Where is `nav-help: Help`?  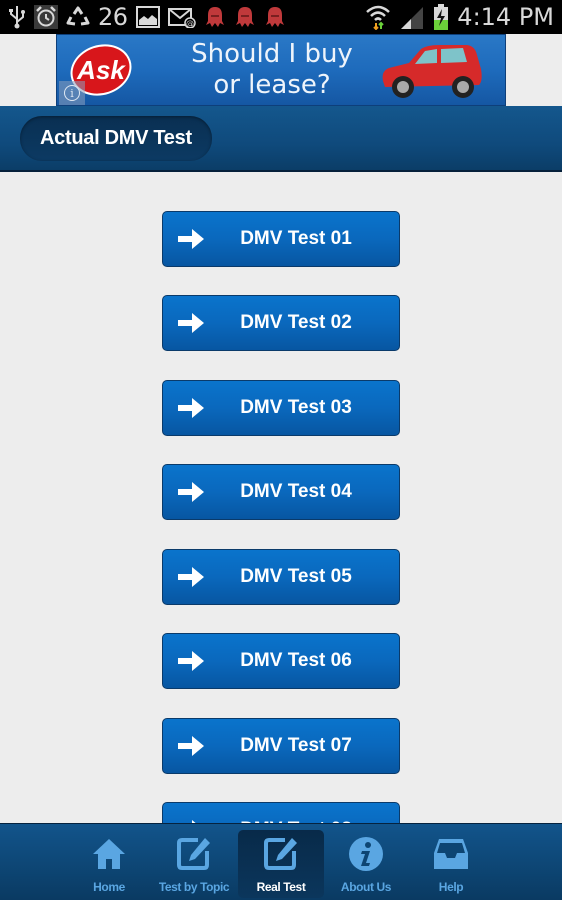
nav-help: Help is located at coordinates (451, 864).